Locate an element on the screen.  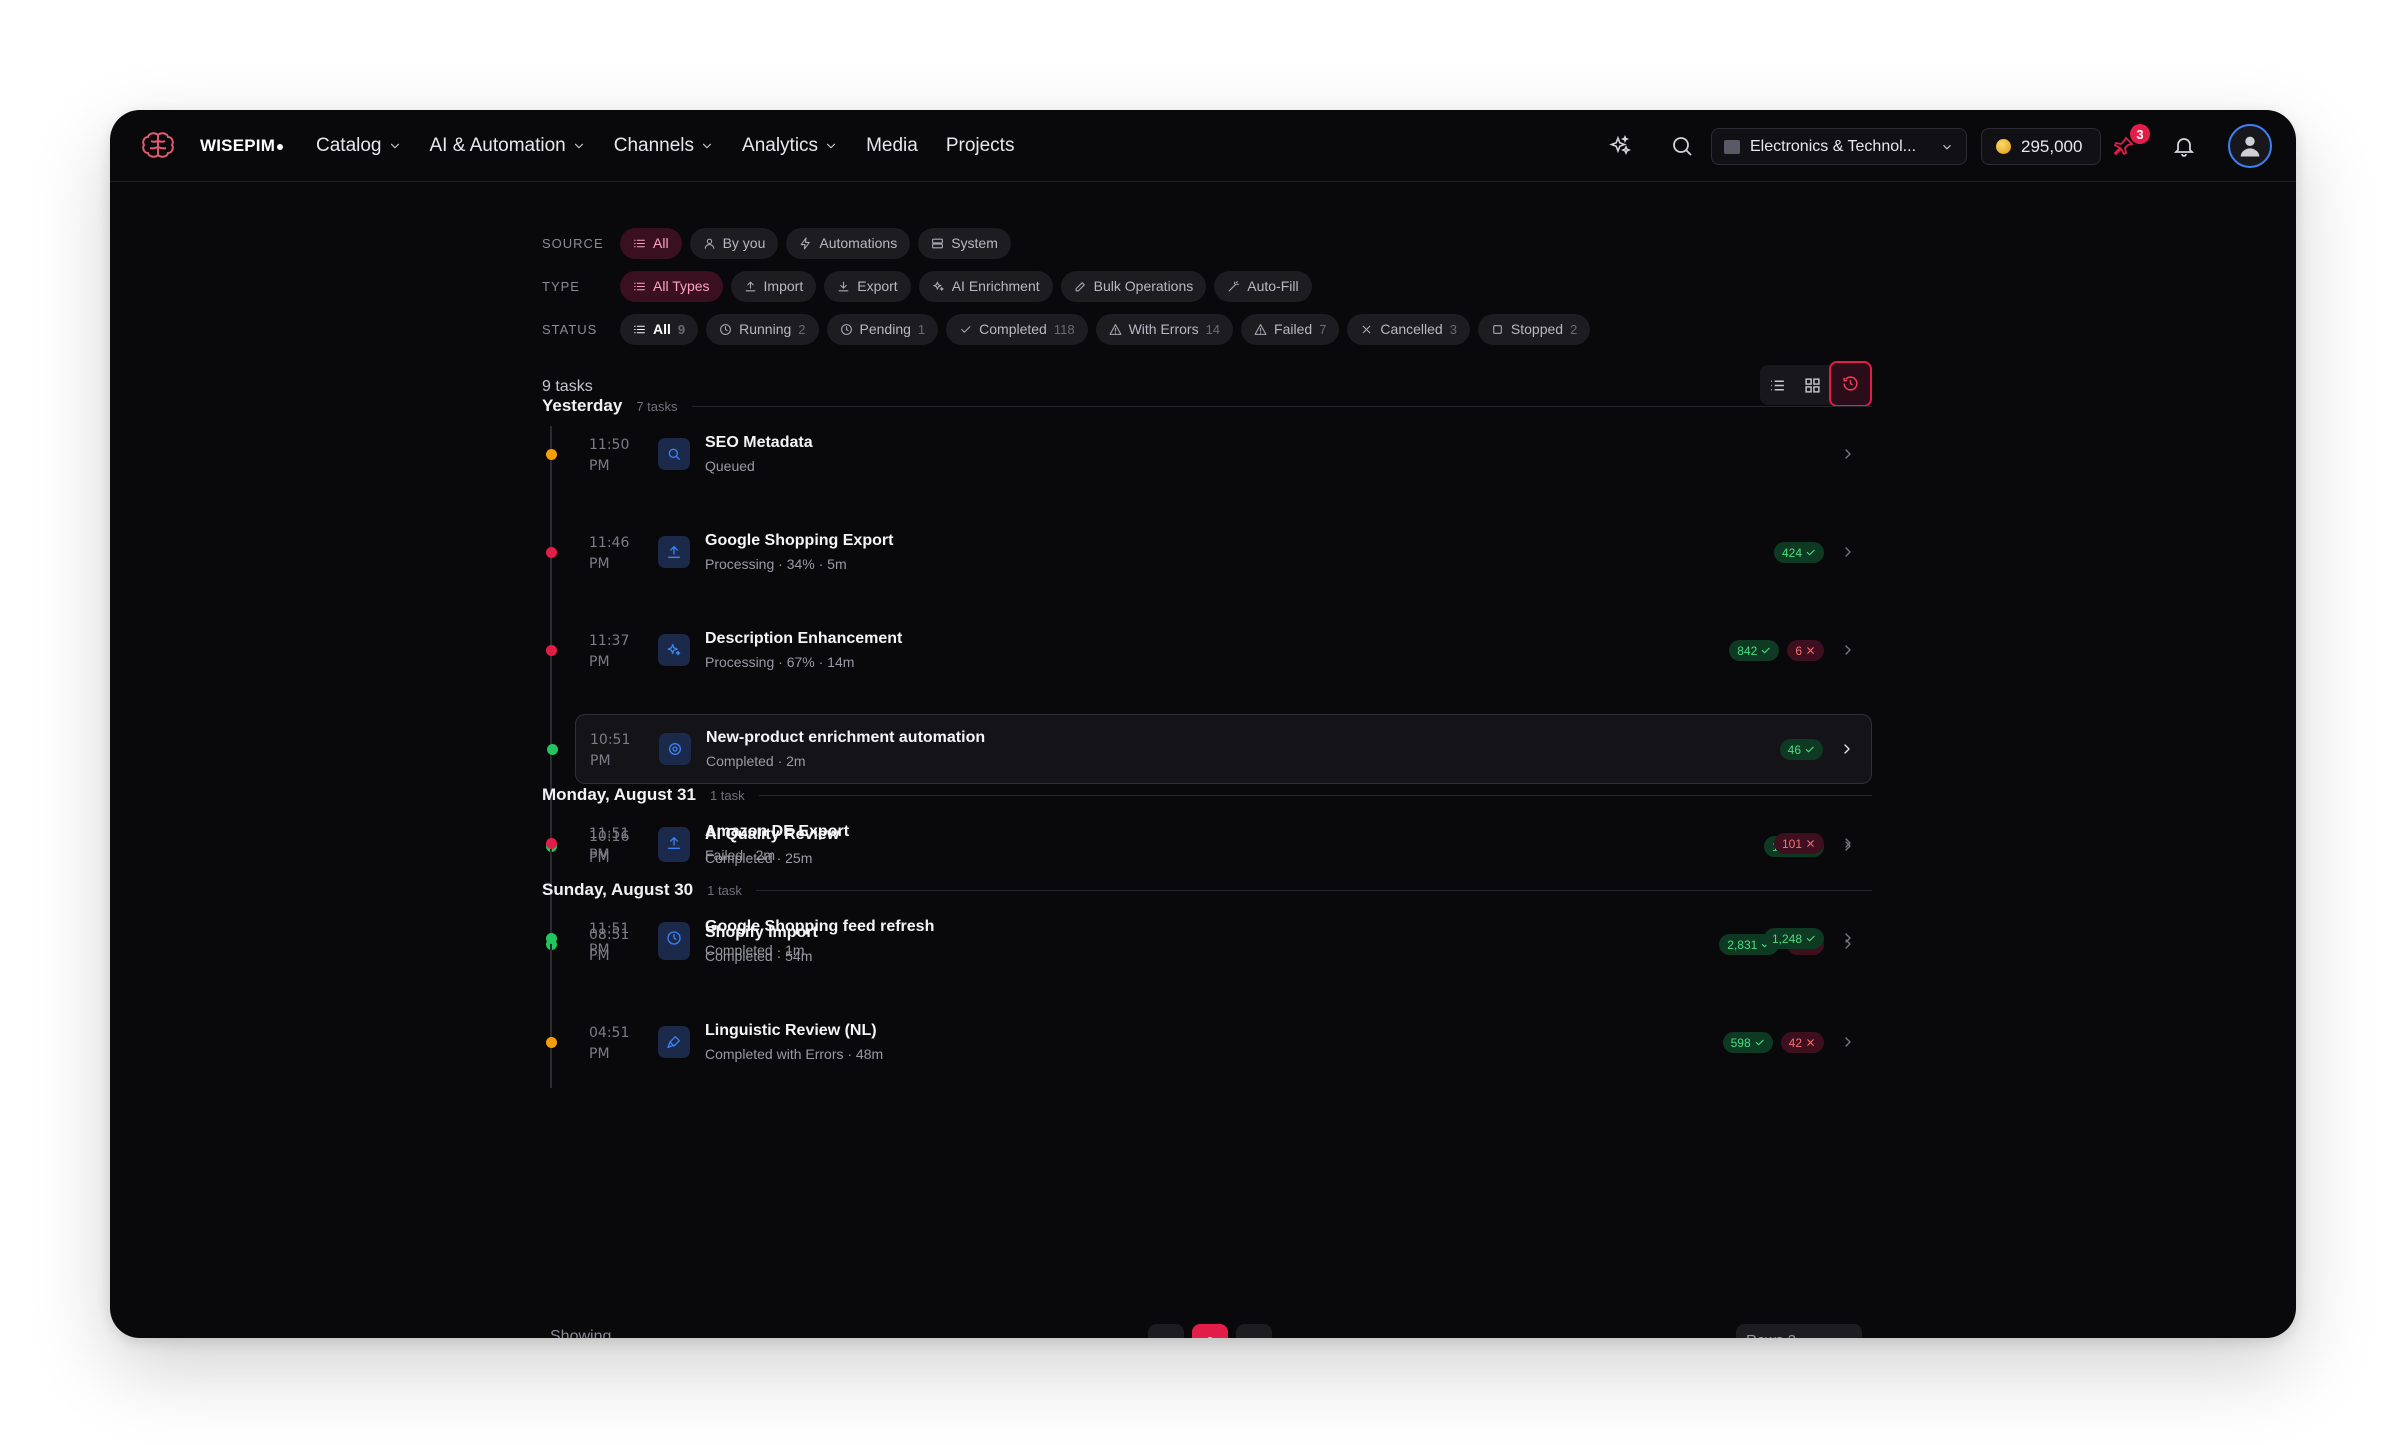
chip-label: Completed is located at coordinates (1013, 329).